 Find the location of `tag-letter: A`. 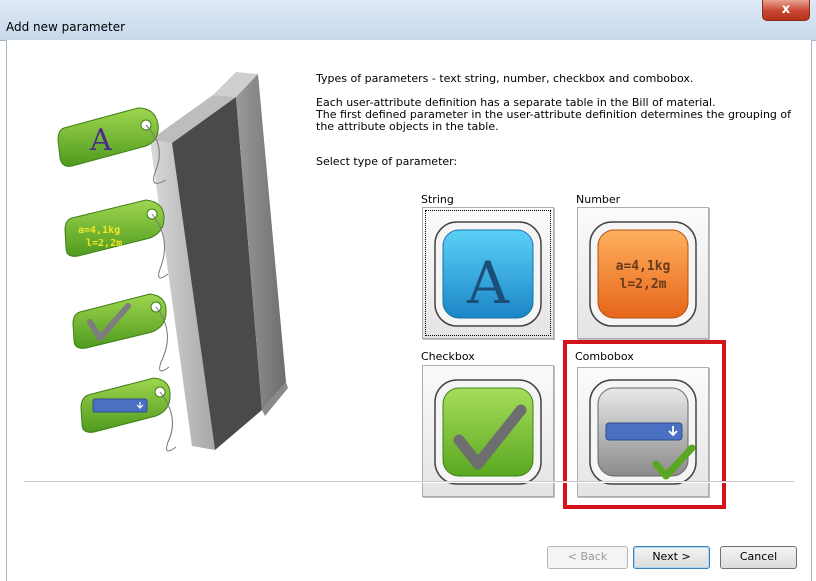

tag-letter: A is located at coordinates (100, 140).